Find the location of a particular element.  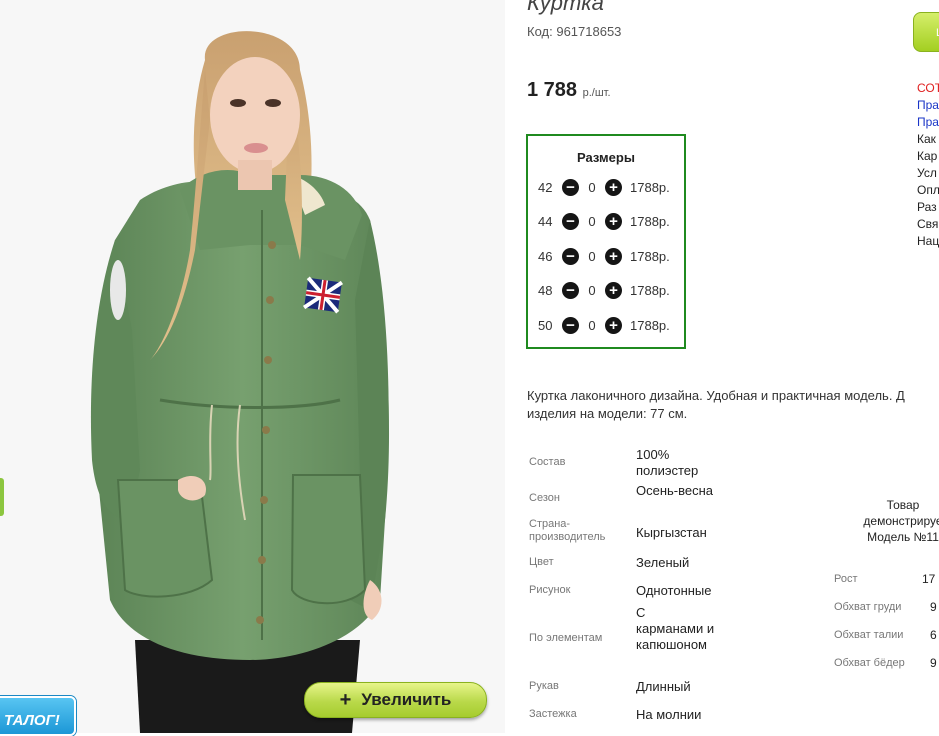

attribute-key: Цвет is located at coordinates (541, 562).